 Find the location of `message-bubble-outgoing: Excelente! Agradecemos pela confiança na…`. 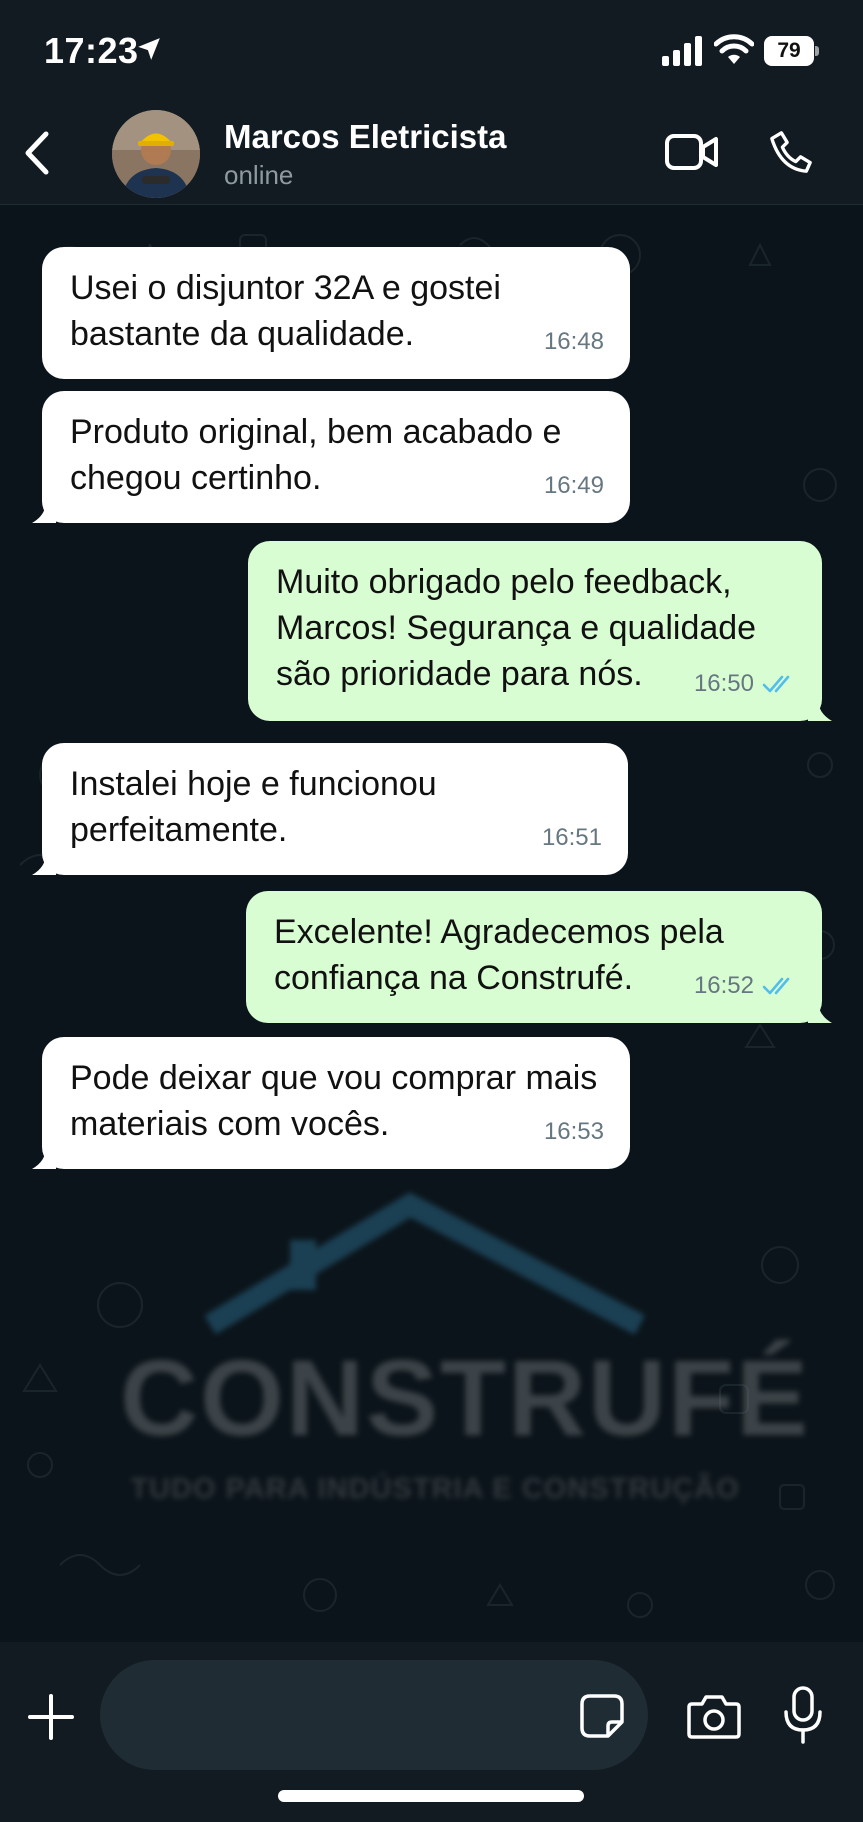

message-bubble-outgoing: Excelente! Agradecemos pela confiança na… is located at coordinates (539, 957).